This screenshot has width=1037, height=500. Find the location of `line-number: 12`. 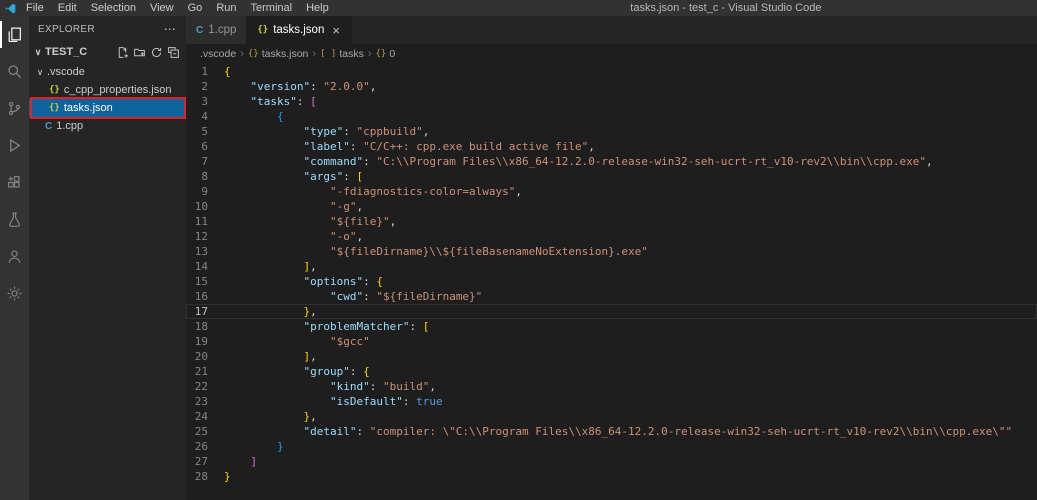

line-number: 12 is located at coordinates (205, 236).